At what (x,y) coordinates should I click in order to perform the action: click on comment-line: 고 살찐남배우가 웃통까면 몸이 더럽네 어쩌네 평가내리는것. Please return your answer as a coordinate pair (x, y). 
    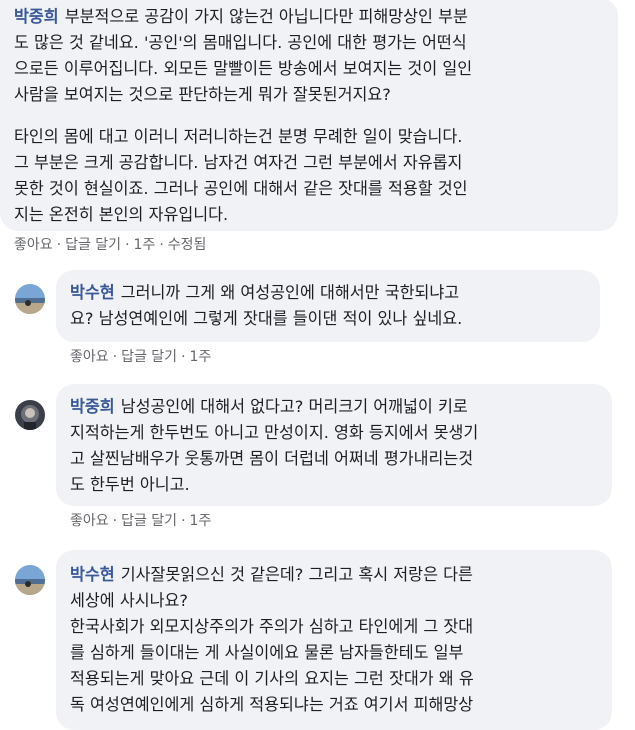
    Looking at the image, I should click on (272, 458).